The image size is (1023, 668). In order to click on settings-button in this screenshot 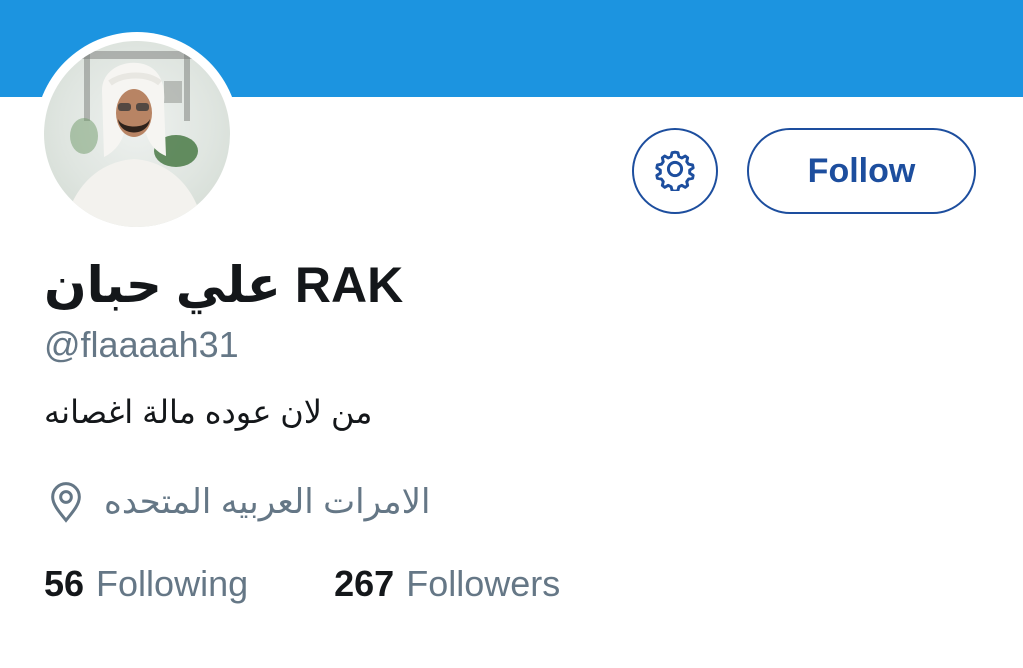, I will do `click(675, 171)`.